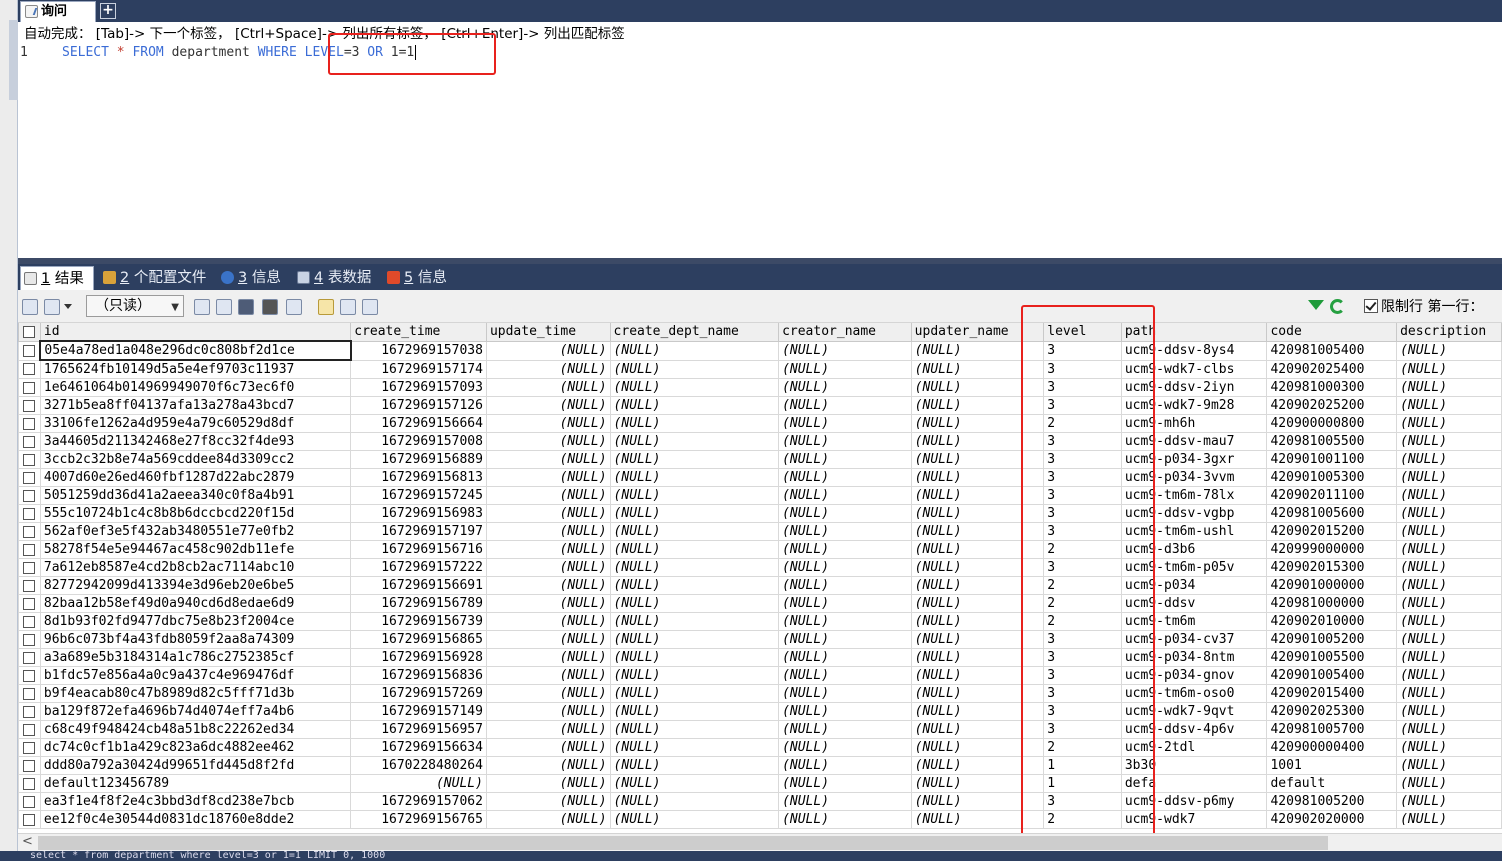 The image size is (1502, 861). I want to click on cell-create-time: 1672969157062, so click(418, 801).